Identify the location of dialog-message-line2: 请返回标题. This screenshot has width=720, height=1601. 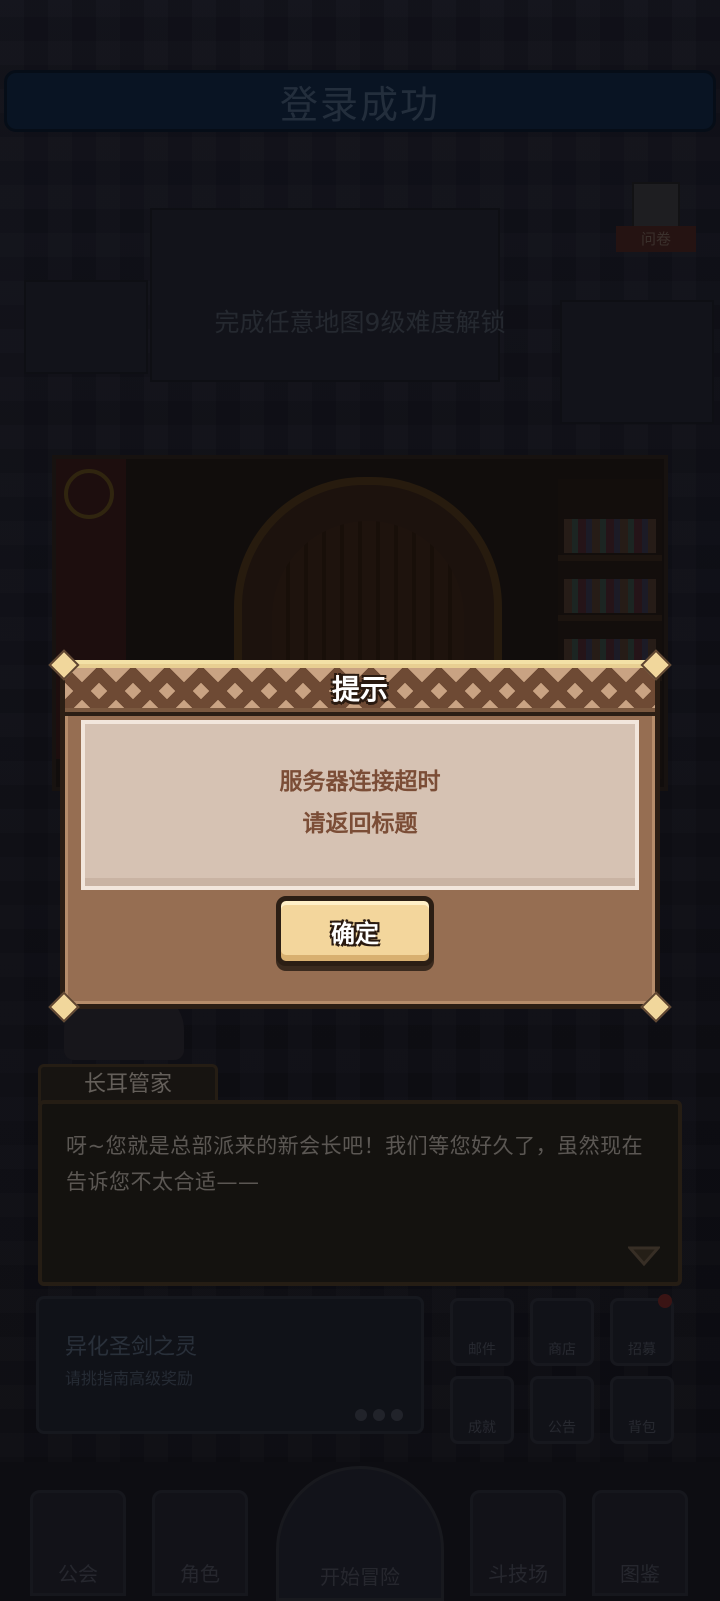
(360, 824).